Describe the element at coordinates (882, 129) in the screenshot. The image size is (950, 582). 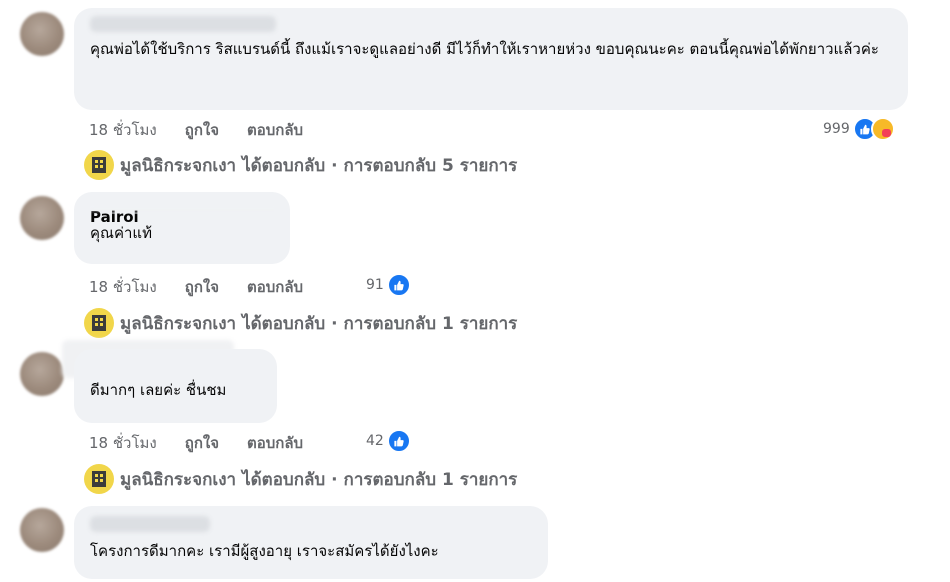
I see `care-reaction-icon` at that location.